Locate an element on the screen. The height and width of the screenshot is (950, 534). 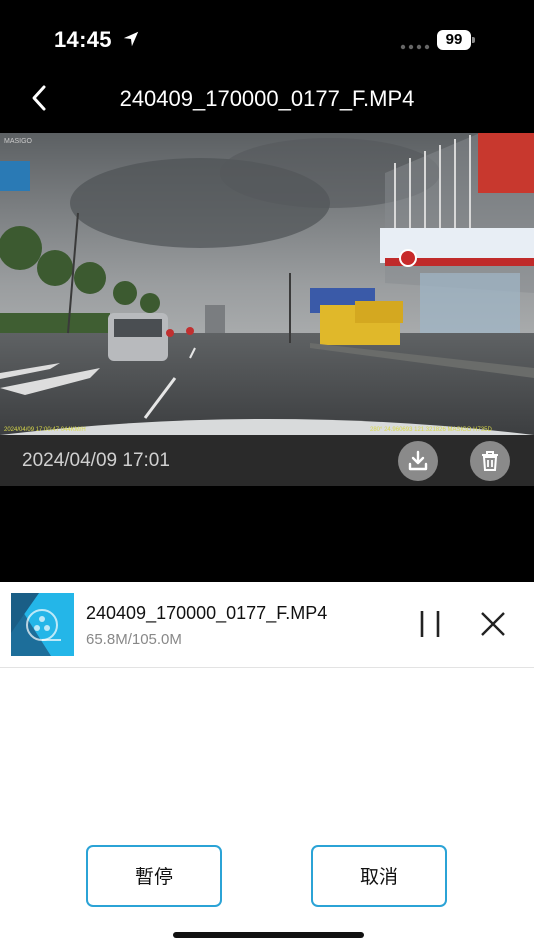
delete-button is located at coordinates (490, 461).